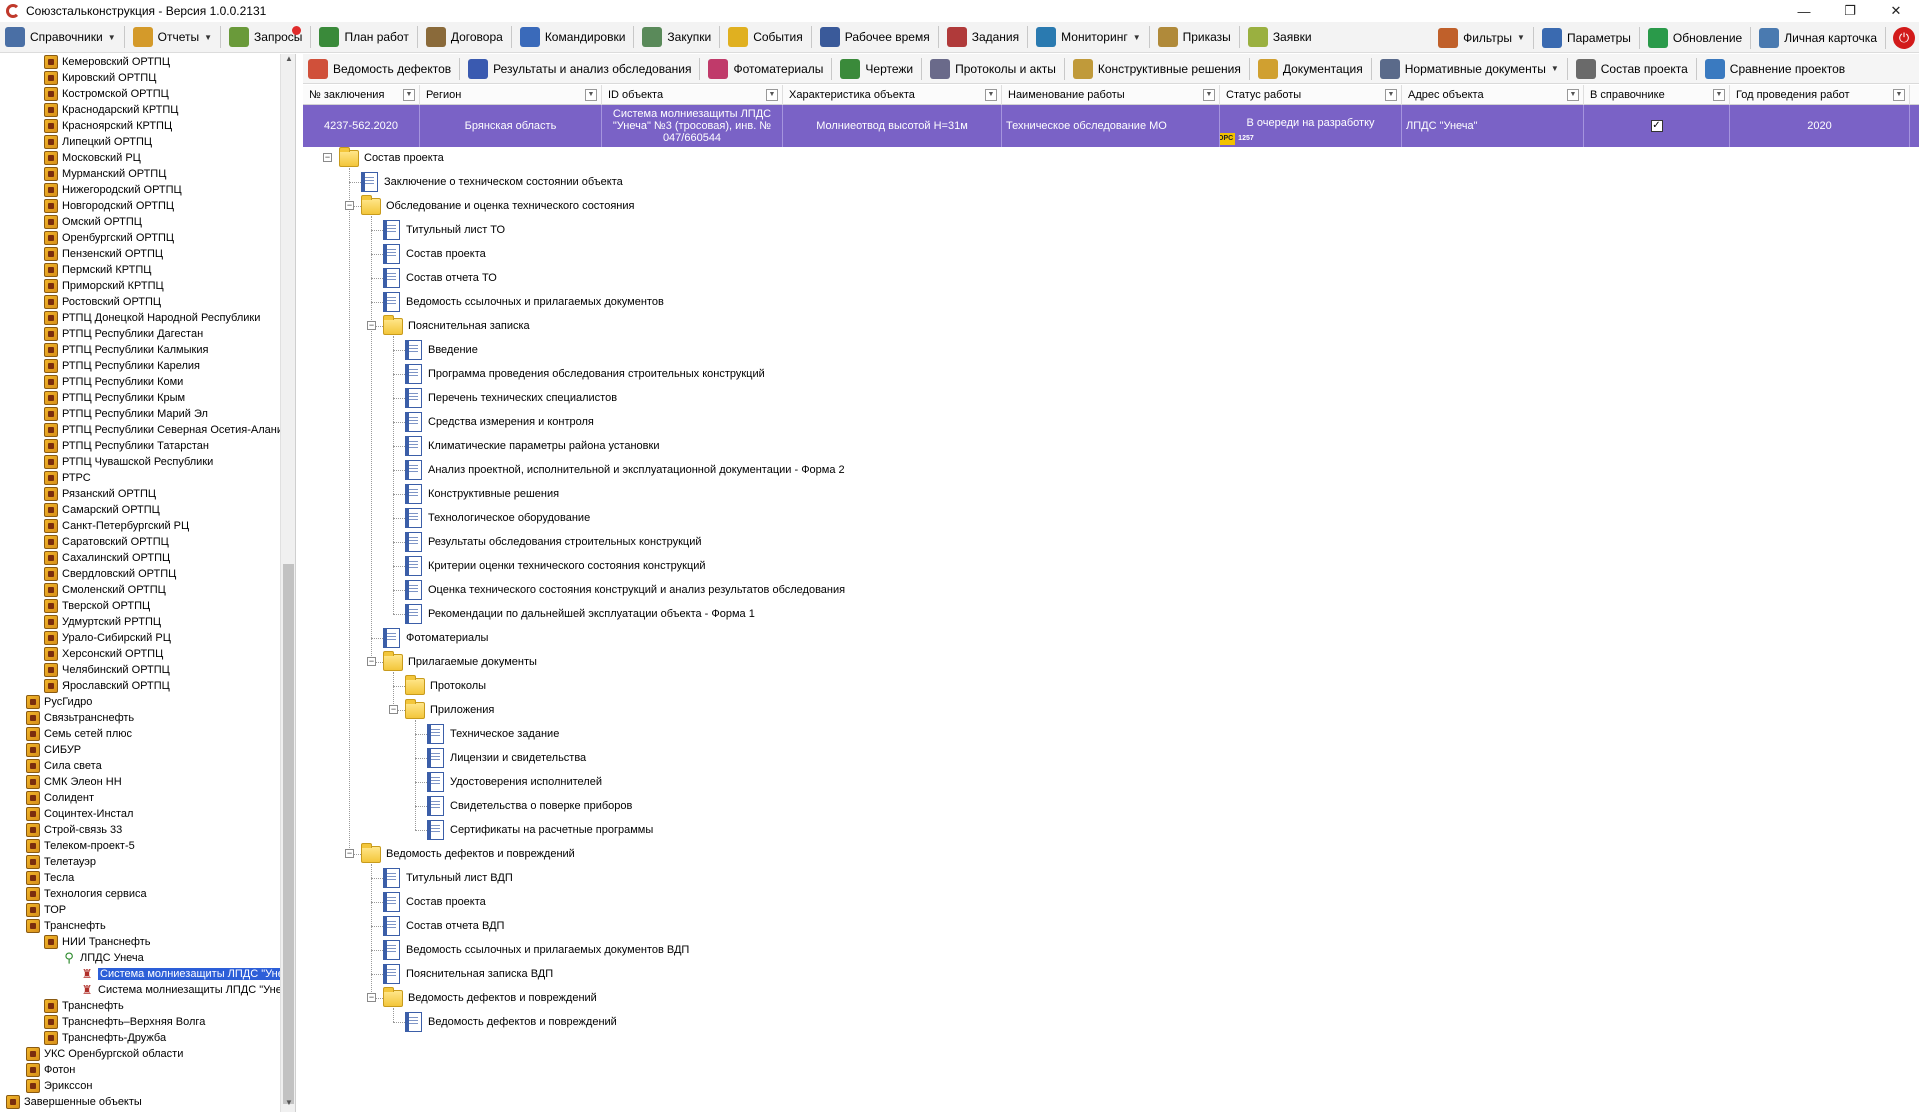 The image size is (1919, 1112). Describe the element at coordinates (506, 758) in the screenshot. I see `tree-document-node: Лицензии и свидетельства` at that location.